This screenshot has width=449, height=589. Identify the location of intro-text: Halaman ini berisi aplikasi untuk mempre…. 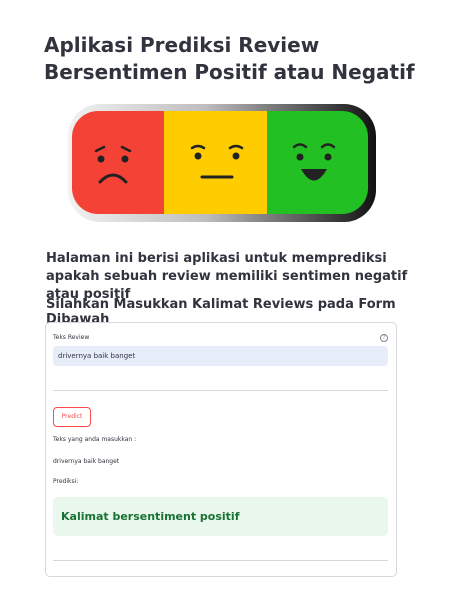
(227, 276).